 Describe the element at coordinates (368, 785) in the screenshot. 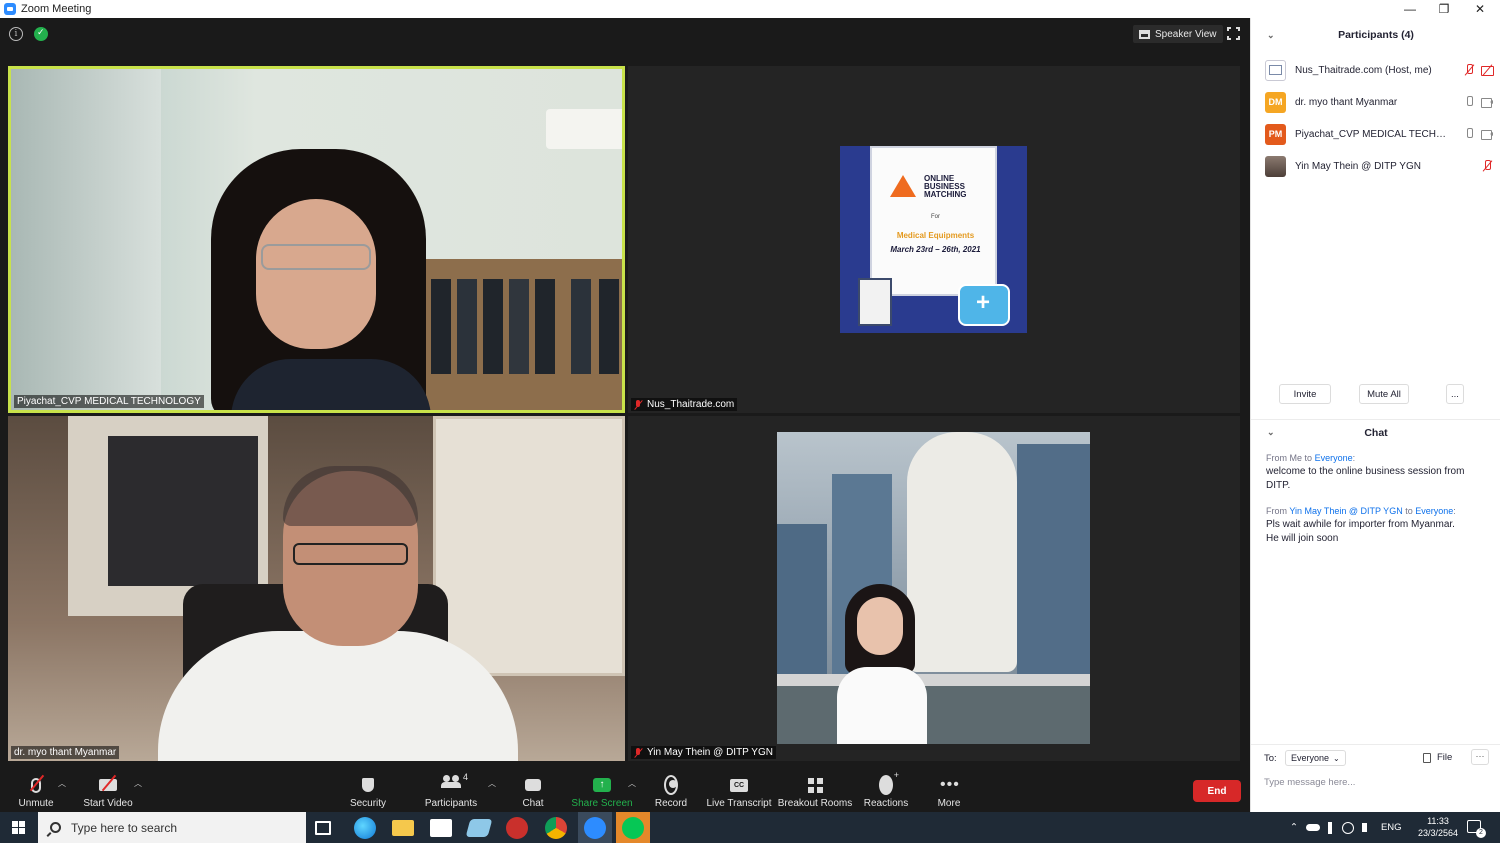

I see `security-shield-icon` at that location.